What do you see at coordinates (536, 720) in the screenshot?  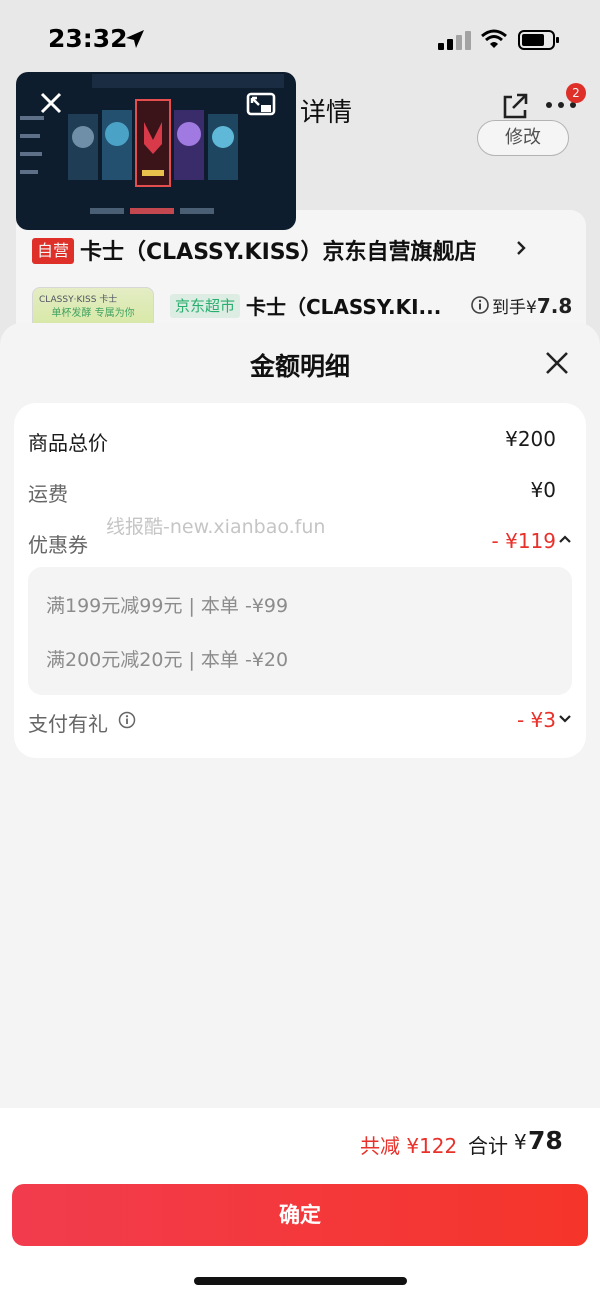 I see `pay-gift-value: - ¥3` at bounding box center [536, 720].